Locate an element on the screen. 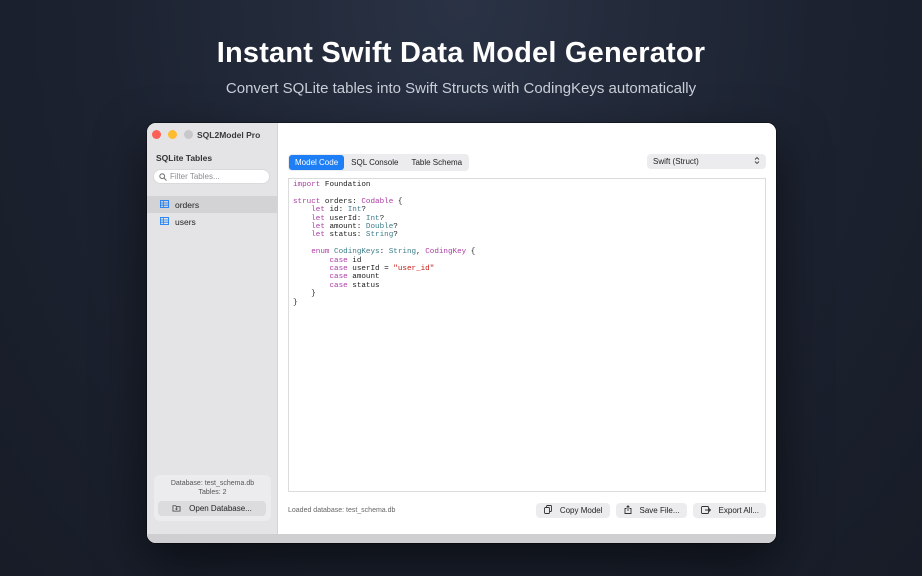  minimize-window-button is located at coordinates (172, 134).